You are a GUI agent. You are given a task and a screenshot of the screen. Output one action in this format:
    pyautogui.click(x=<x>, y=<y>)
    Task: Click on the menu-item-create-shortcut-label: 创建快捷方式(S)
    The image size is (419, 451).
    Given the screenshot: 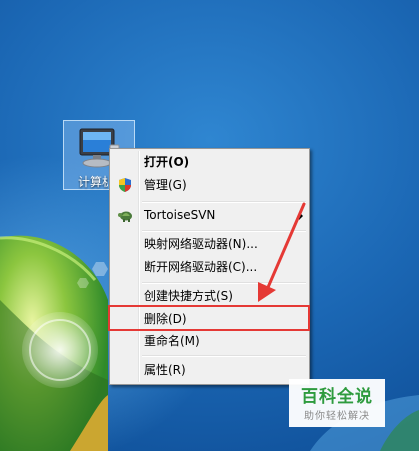 What is the action you would take?
    pyautogui.click(x=188, y=296)
    